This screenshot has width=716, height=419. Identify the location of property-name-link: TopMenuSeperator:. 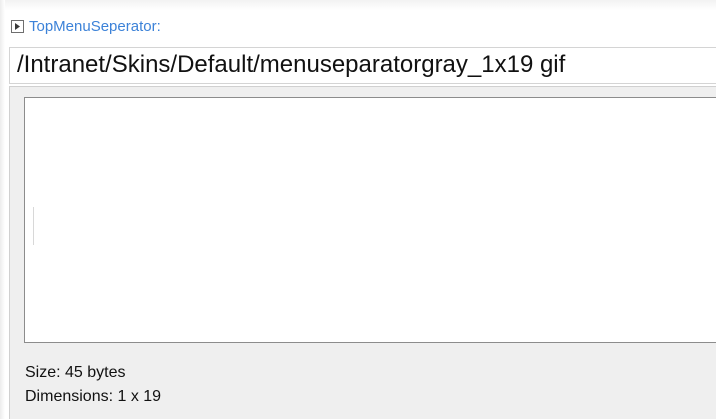
(95, 26).